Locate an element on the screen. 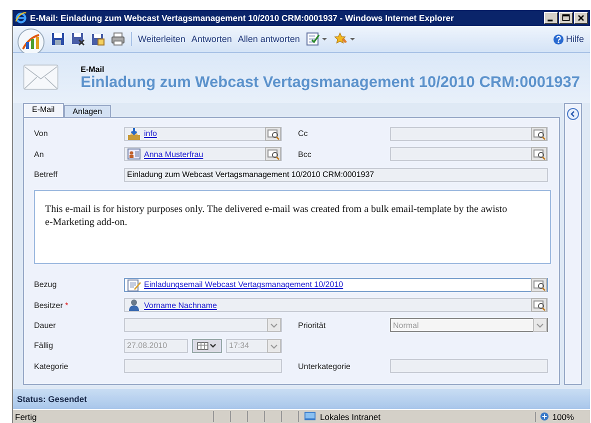 The image size is (591, 423). network-icon is located at coordinates (310, 416).